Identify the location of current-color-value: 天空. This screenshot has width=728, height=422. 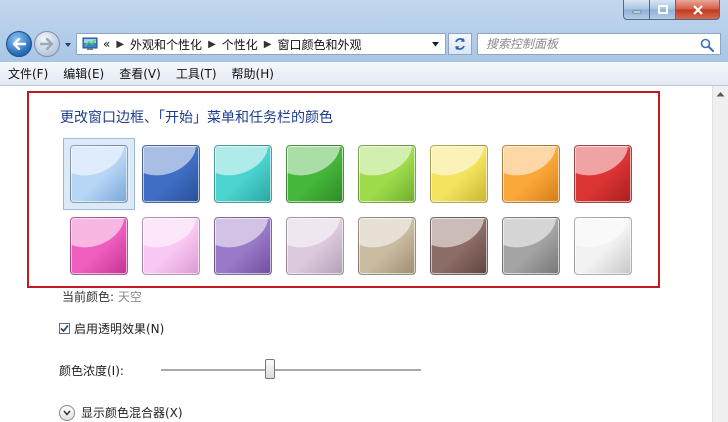
(129, 297).